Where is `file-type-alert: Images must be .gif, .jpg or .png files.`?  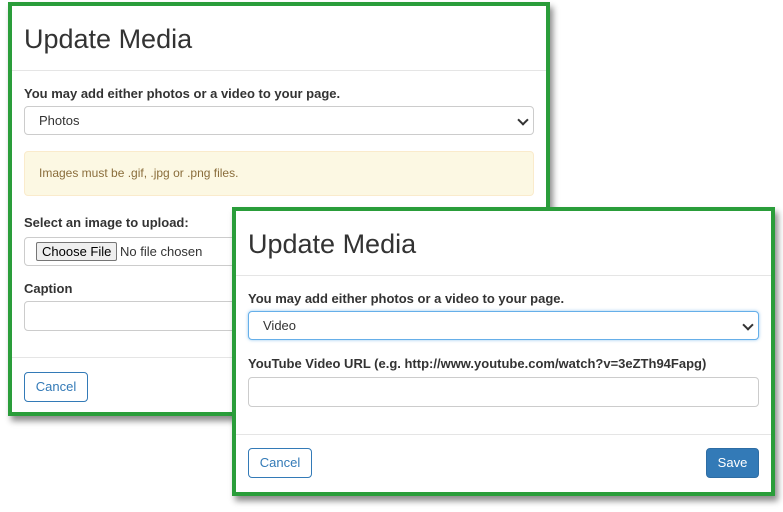
file-type-alert: Images must be .gif, .jpg or .png files. is located at coordinates (279, 173).